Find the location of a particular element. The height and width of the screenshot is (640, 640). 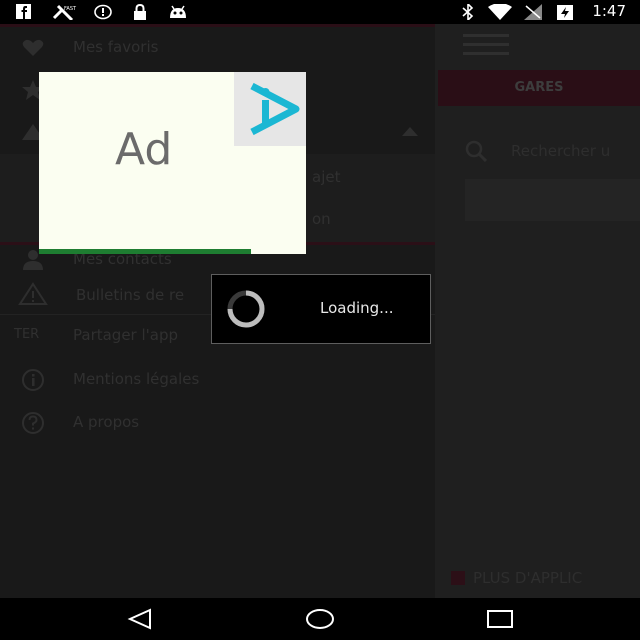

drawer-item-label: A propos is located at coordinates (106, 422).